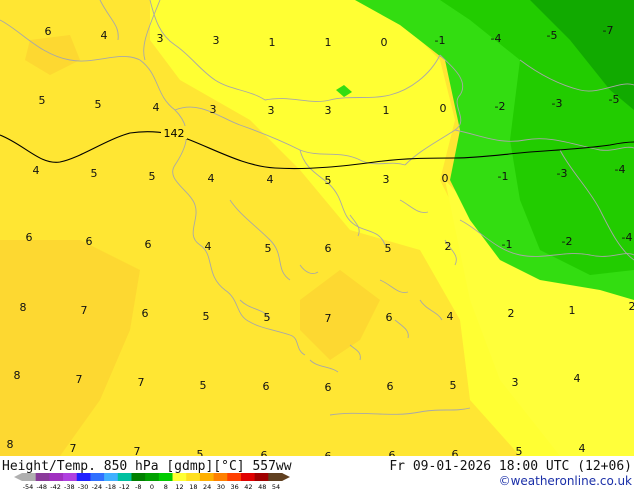 The height and width of the screenshot is (490, 634). I want to click on legend-tick-label: 18, so click(193, 486).